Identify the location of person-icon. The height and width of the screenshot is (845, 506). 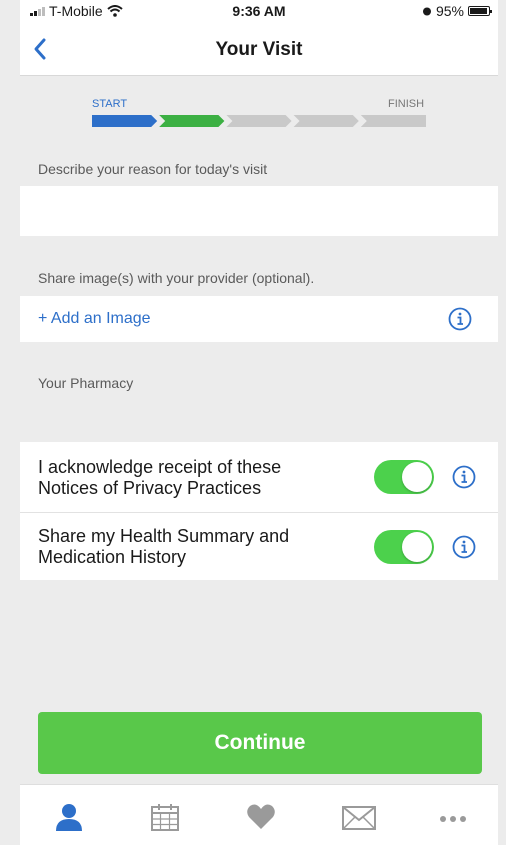
(69, 817).